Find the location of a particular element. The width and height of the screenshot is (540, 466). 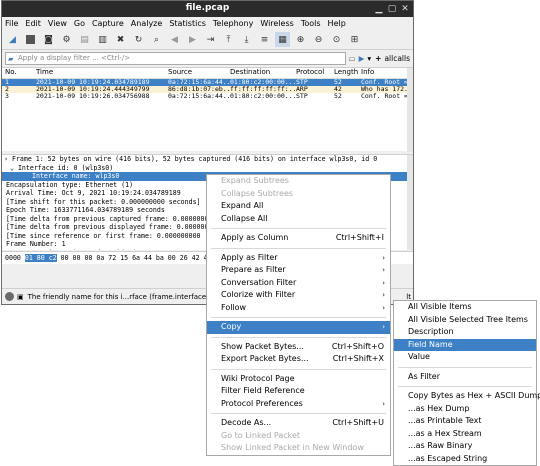

clear-filter-icon: ▭ is located at coordinates (352, 58).